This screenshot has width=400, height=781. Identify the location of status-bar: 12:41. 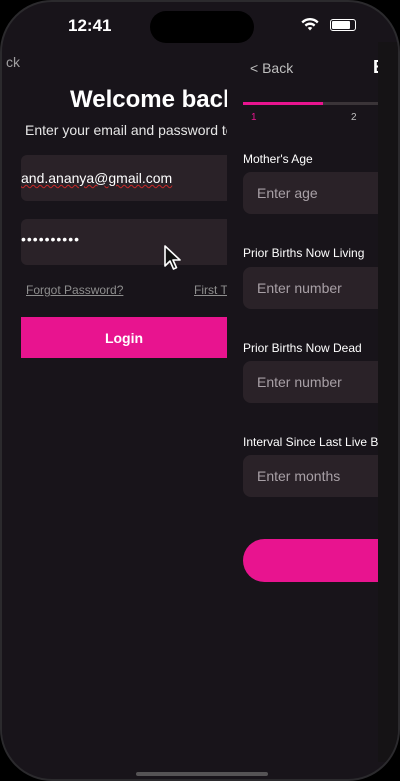
(200, 27).